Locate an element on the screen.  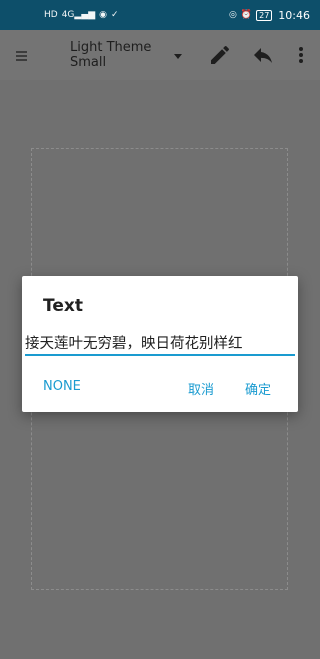
signal-4g-icon: 4G▂▄▆ is located at coordinates (78, 14).